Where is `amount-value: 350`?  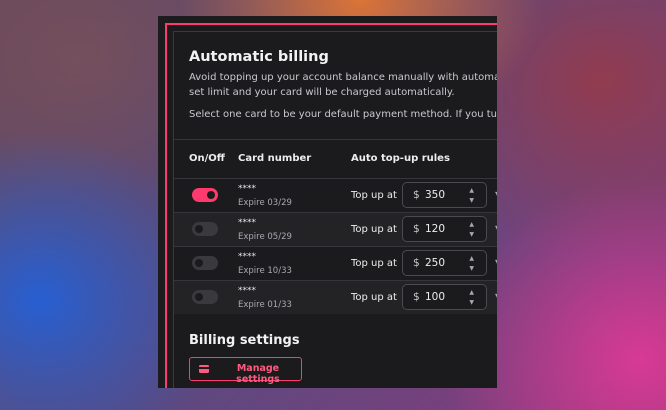 amount-value: 350 is located at coordinates (435, 195).